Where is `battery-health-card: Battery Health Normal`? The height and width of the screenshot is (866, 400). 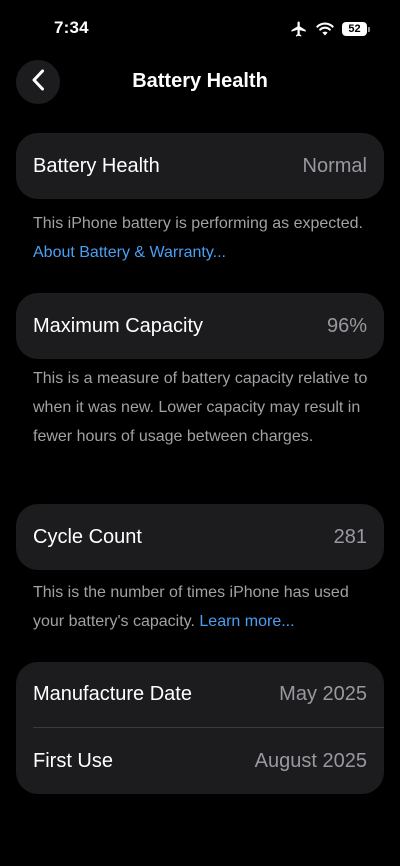 battery-health-card: Battery Health Normal is located at coordinates (200, 166).